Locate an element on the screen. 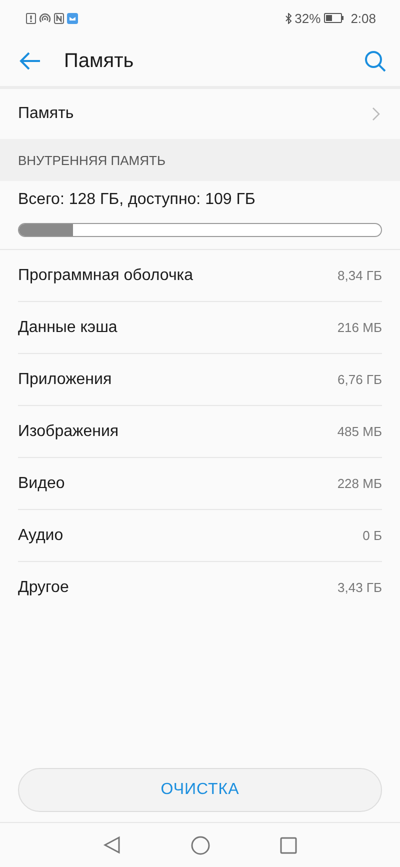  category-size: 6,76 ГБ is located at coordinates (360, 379).